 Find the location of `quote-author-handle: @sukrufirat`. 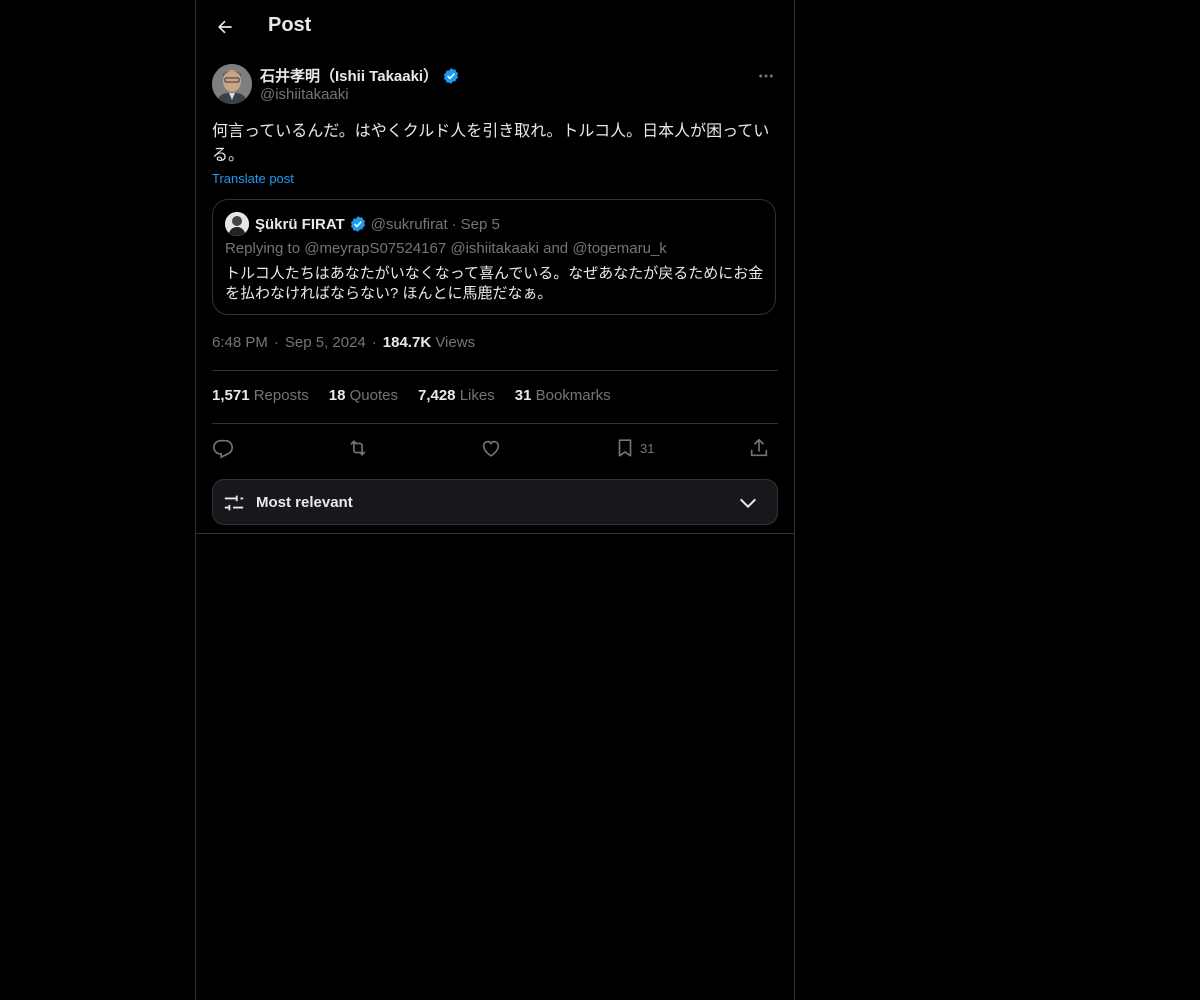

quote-author-handle: @sukrufirat is located at coordinates (409, 224).